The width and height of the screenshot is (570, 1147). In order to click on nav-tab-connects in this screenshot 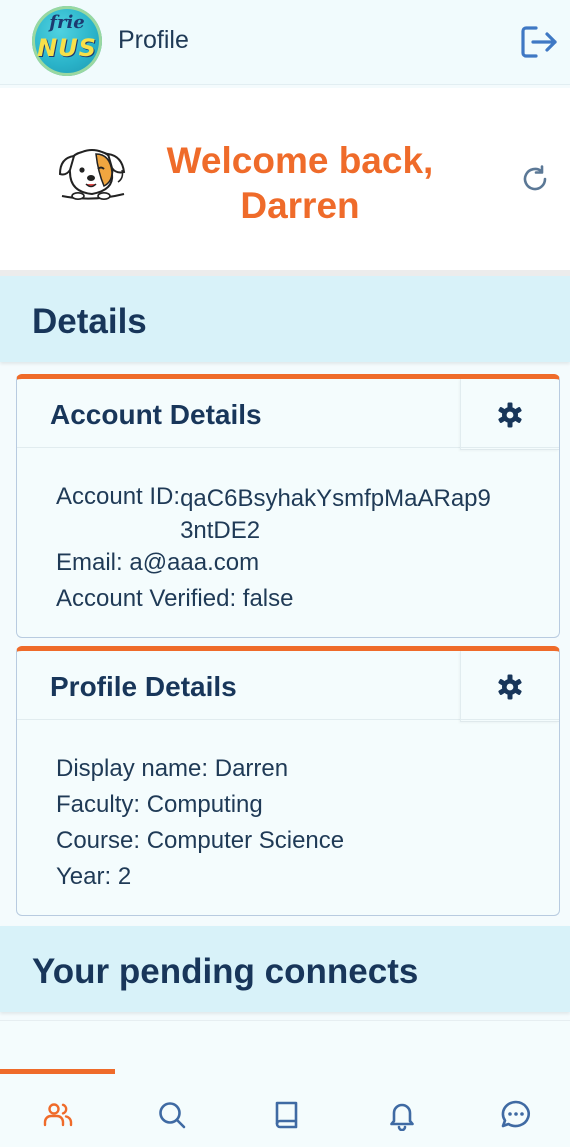, I will do `click(58, 1115)`.